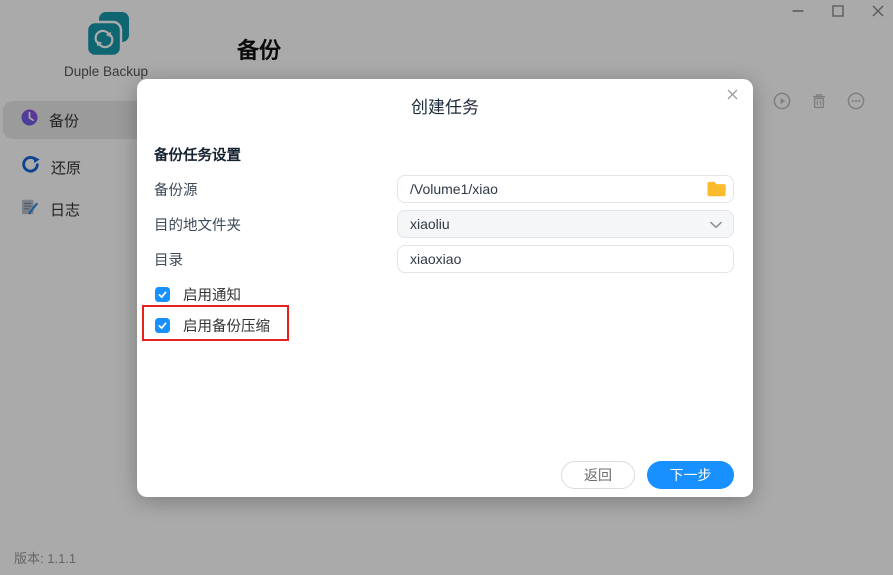  I want to click on directory-label: 目录, so click(168, 261).